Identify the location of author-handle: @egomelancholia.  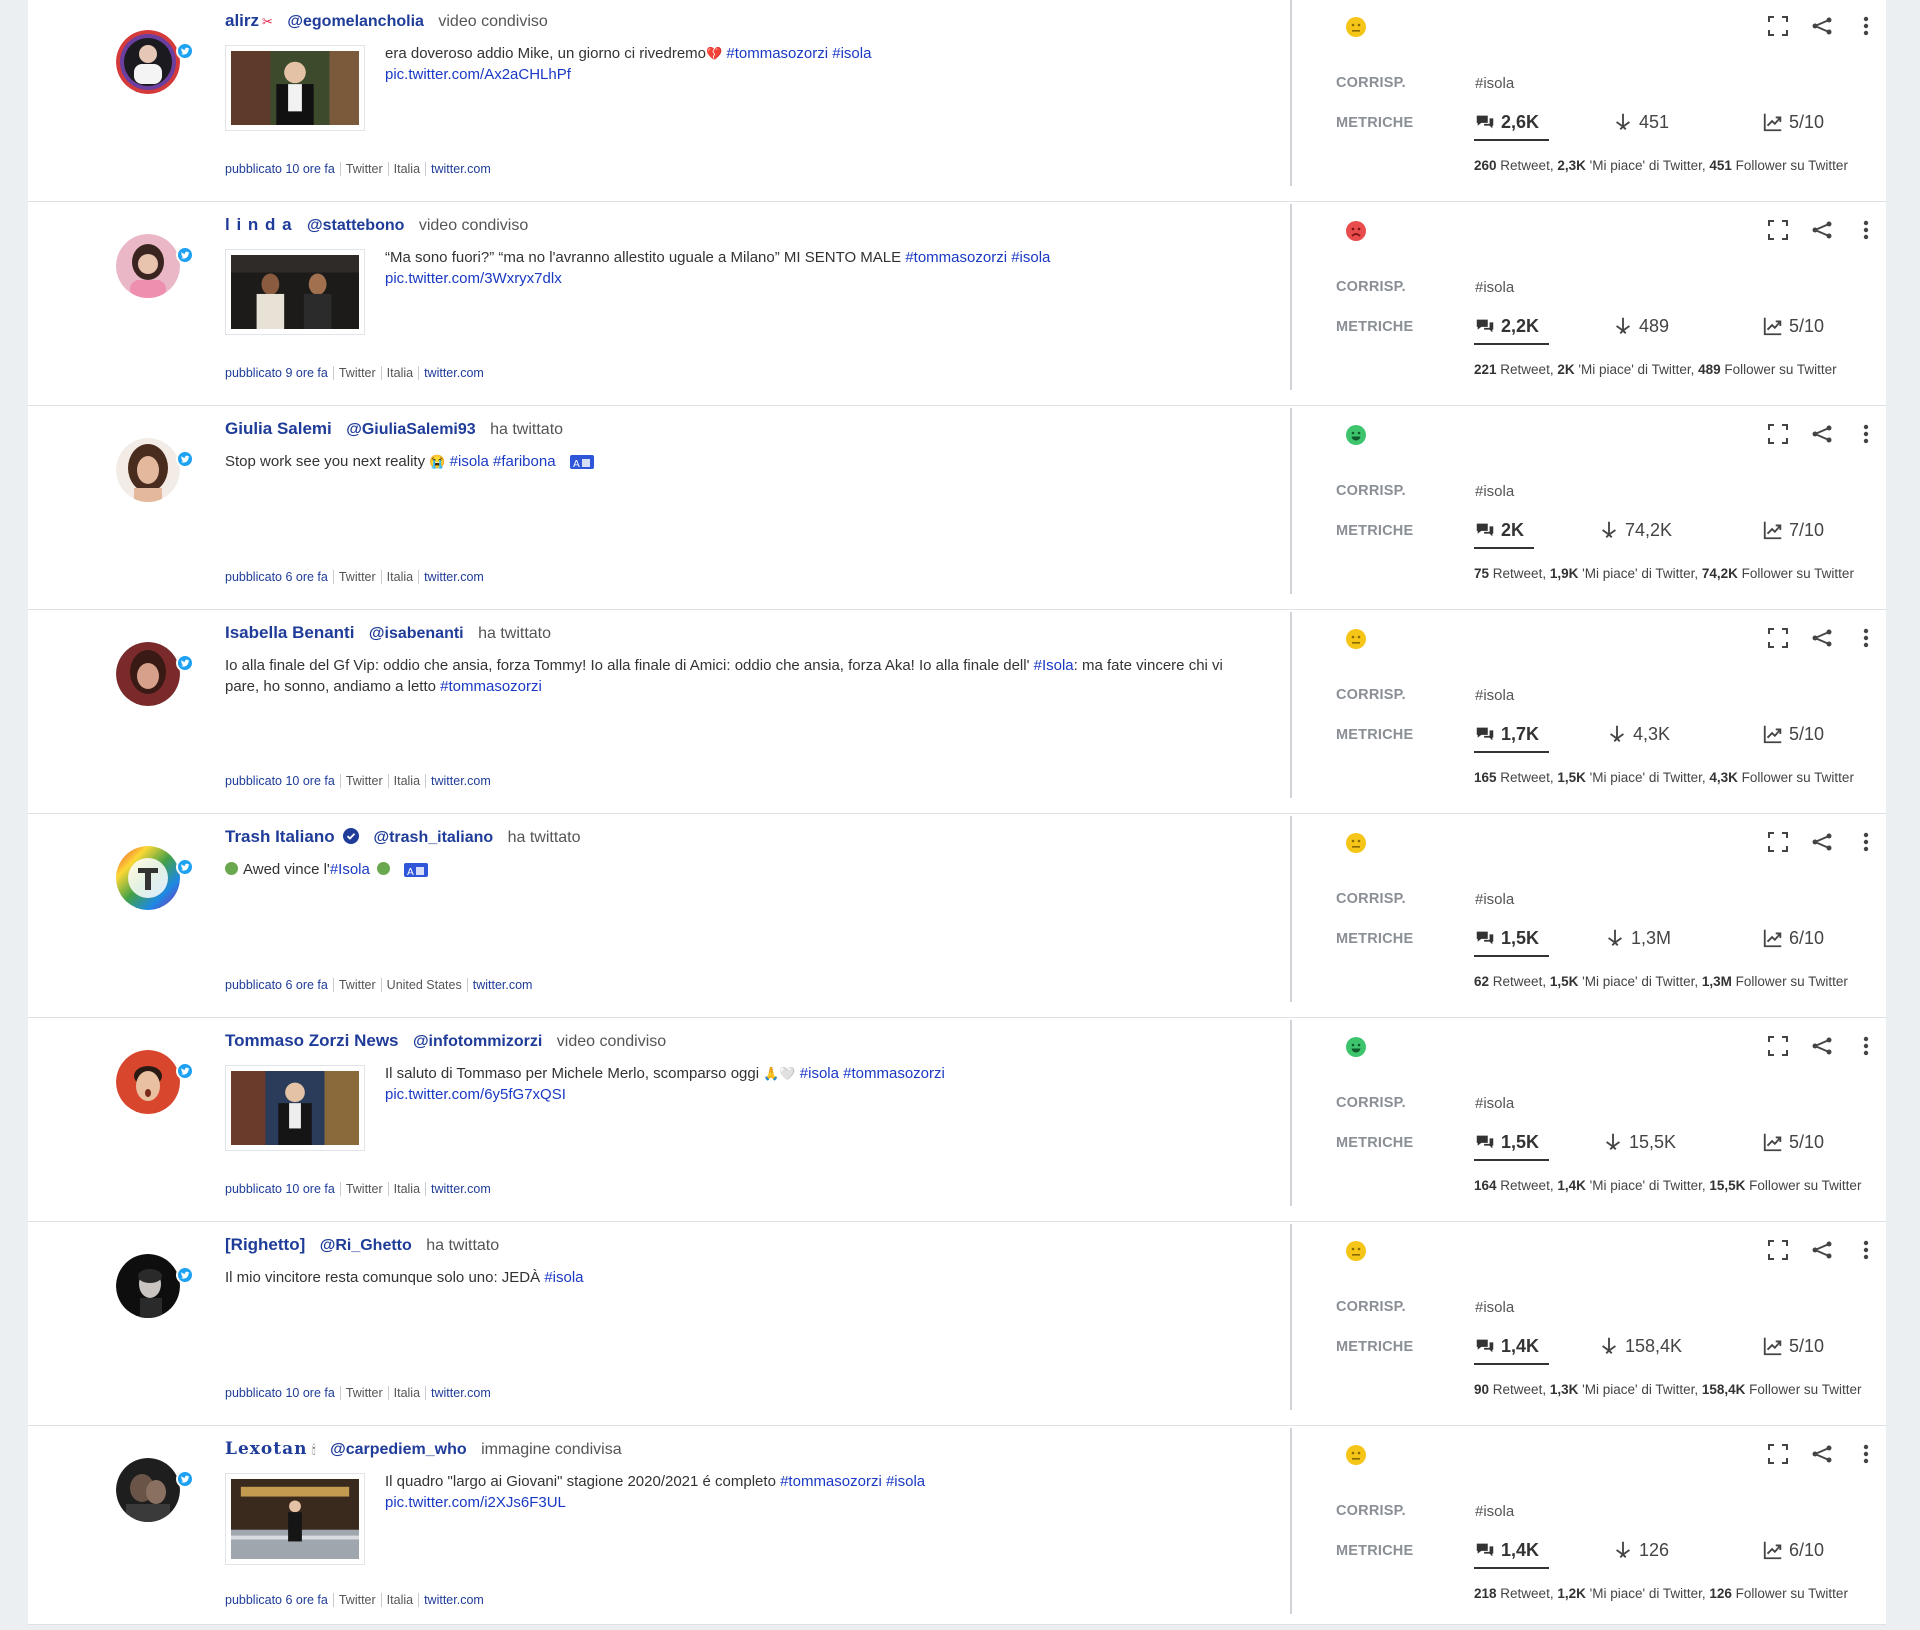
(355, 21).